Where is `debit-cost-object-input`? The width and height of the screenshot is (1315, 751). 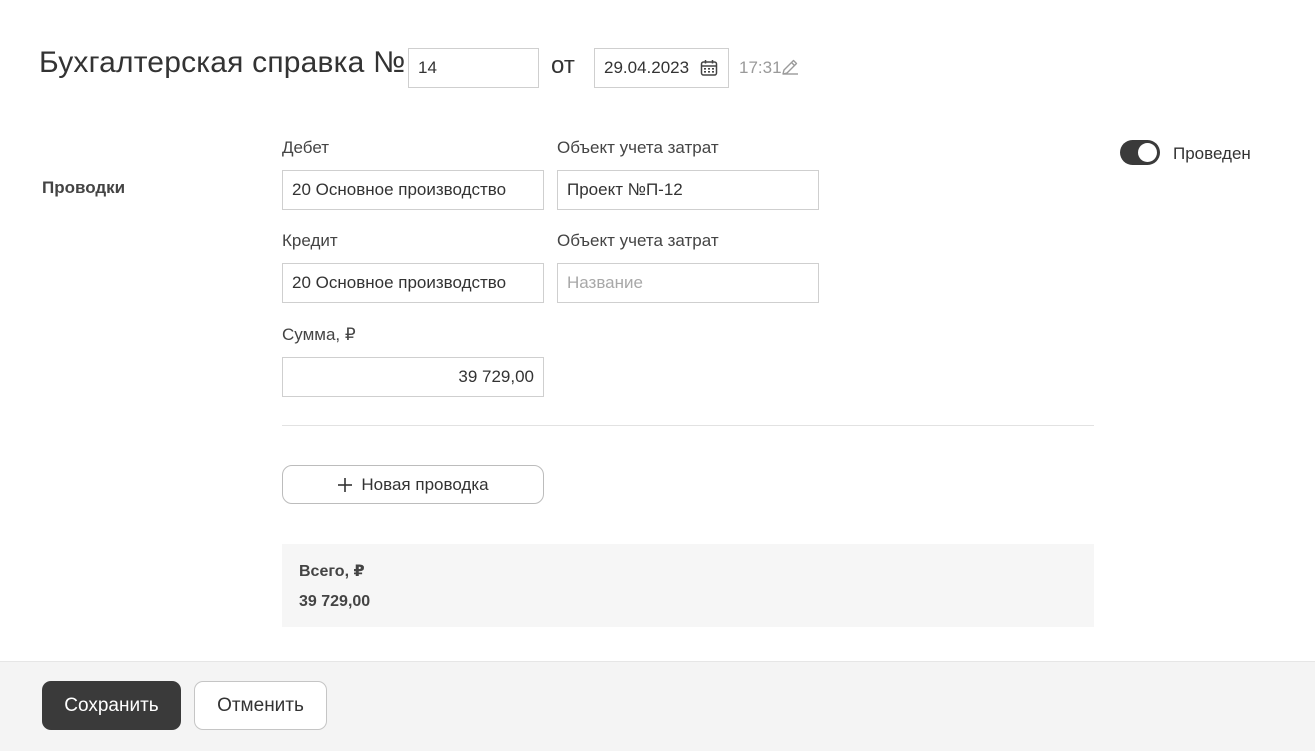
debit-cost-object-input is located at coordinates (688, 190).